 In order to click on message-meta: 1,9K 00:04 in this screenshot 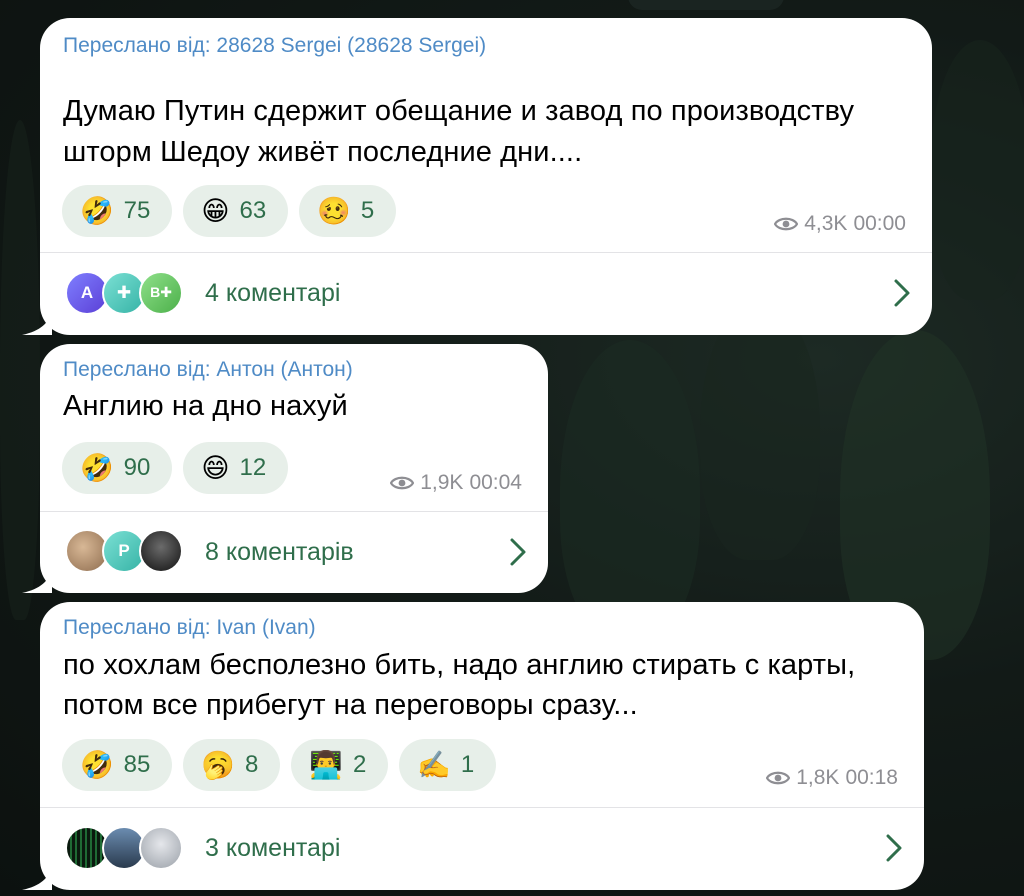, I will do `click(456, 483)`.